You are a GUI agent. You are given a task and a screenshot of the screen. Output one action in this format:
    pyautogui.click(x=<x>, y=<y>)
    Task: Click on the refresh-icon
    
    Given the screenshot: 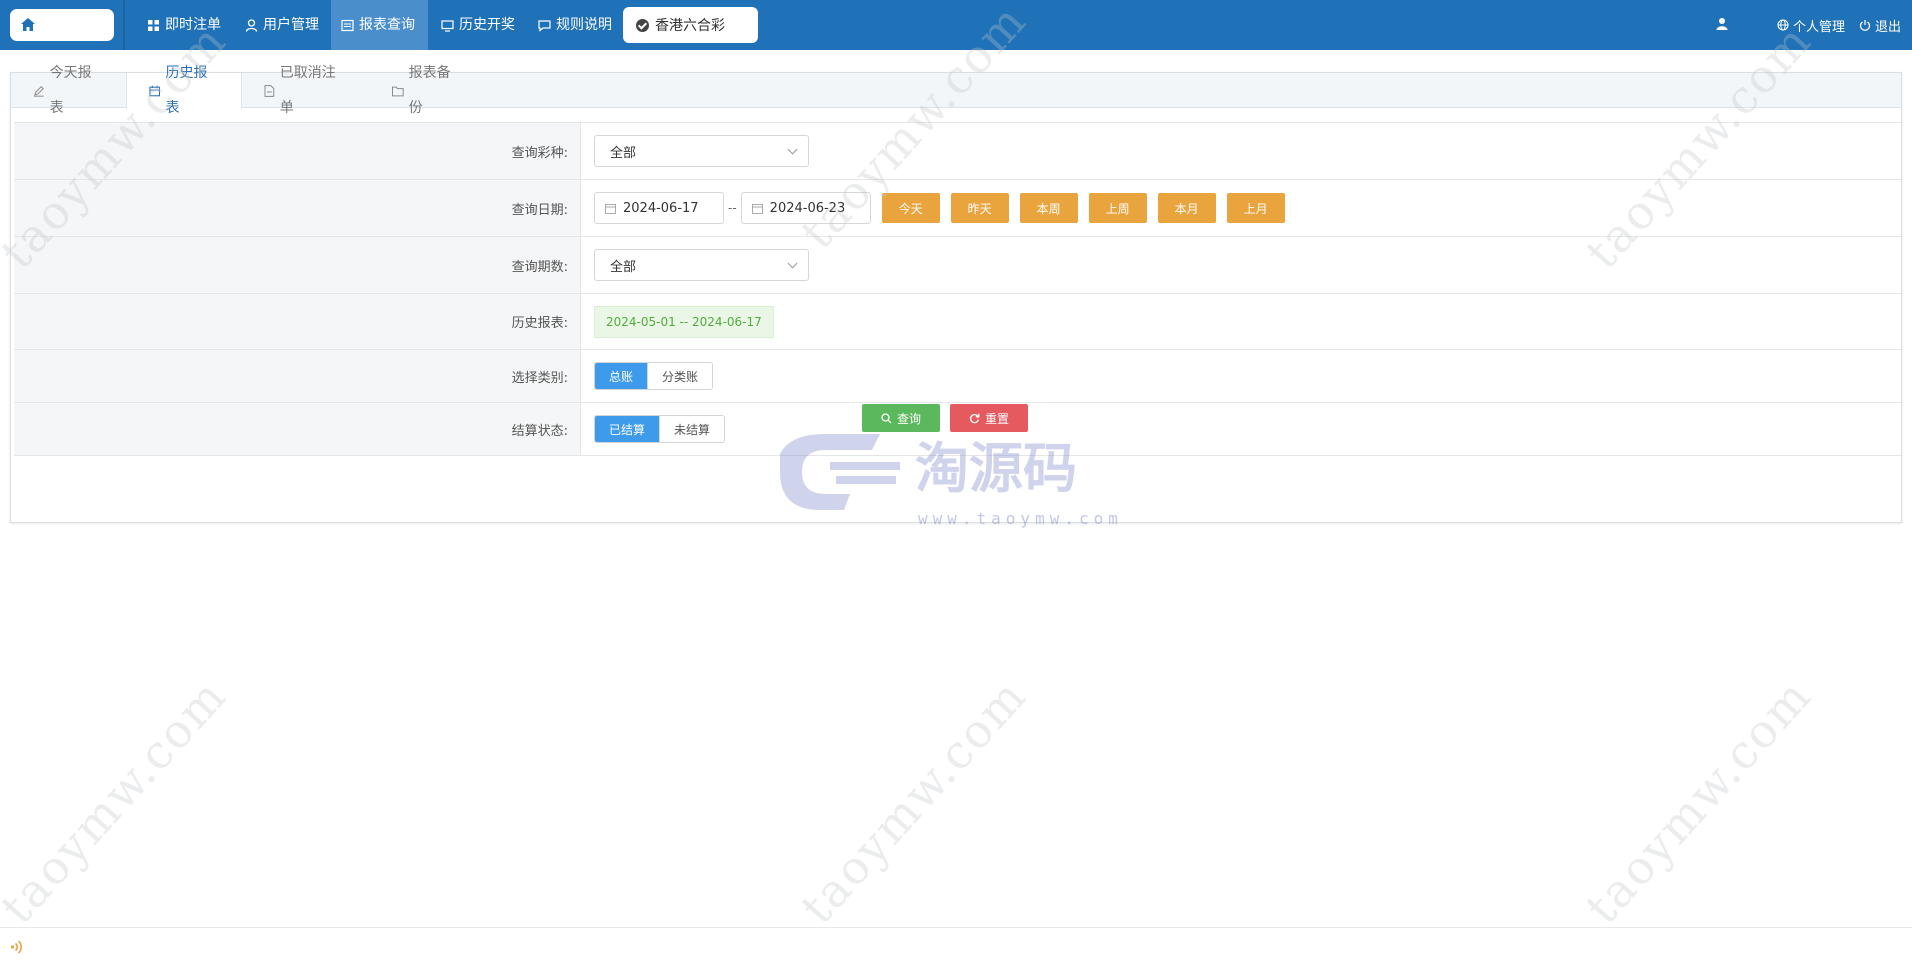 What is the action you would take?
    pyautogui.click(x=974, y=418)
    